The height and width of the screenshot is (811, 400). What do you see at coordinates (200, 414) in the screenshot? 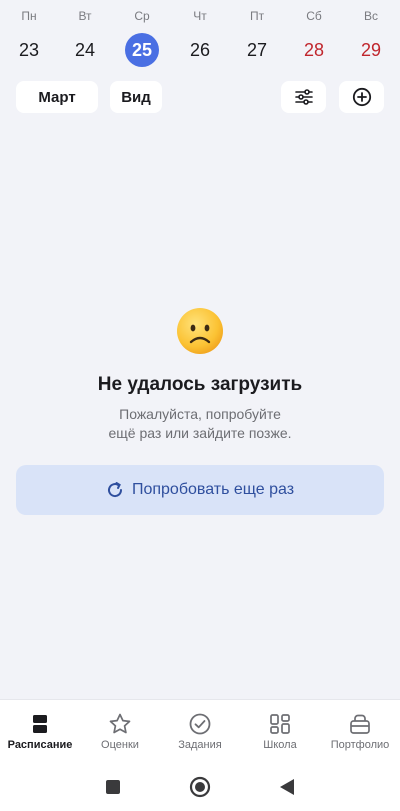
I see `error-message-line: Пожалуйста, попробуйте` at bounding box center [200, 414].